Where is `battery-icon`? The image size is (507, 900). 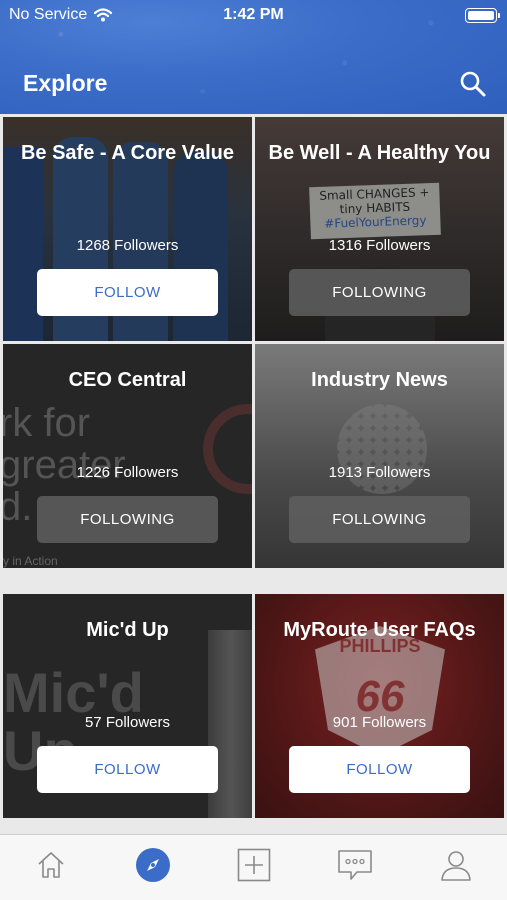 battery-icon is located at coordinates (482, 15).